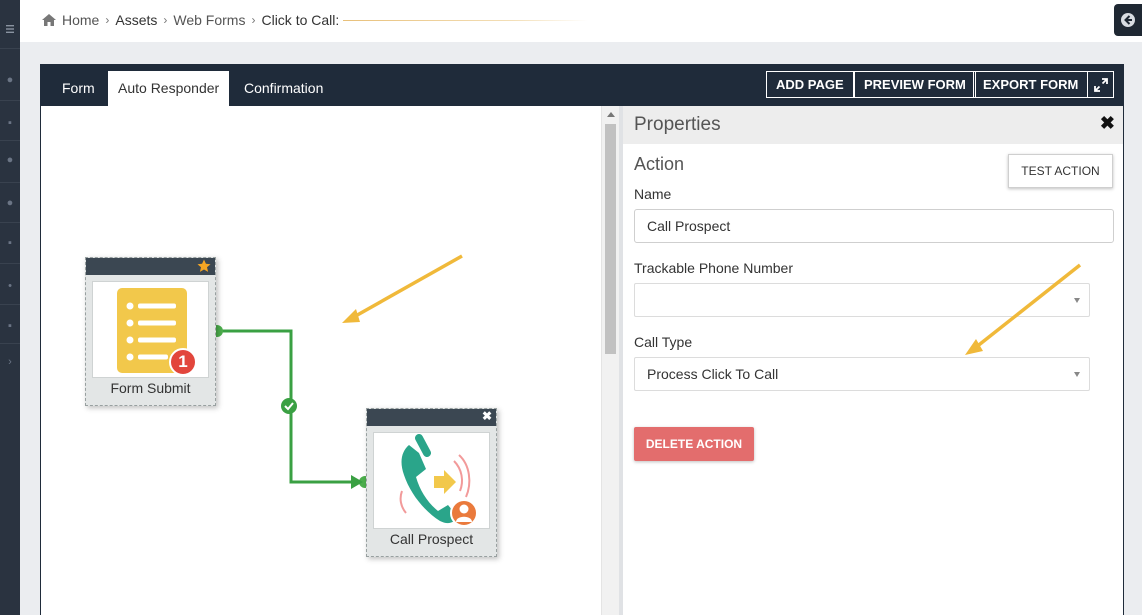 The width and height of the screenshot is (1142, 615). I want to click on form-list-icon, so click(157, 332).